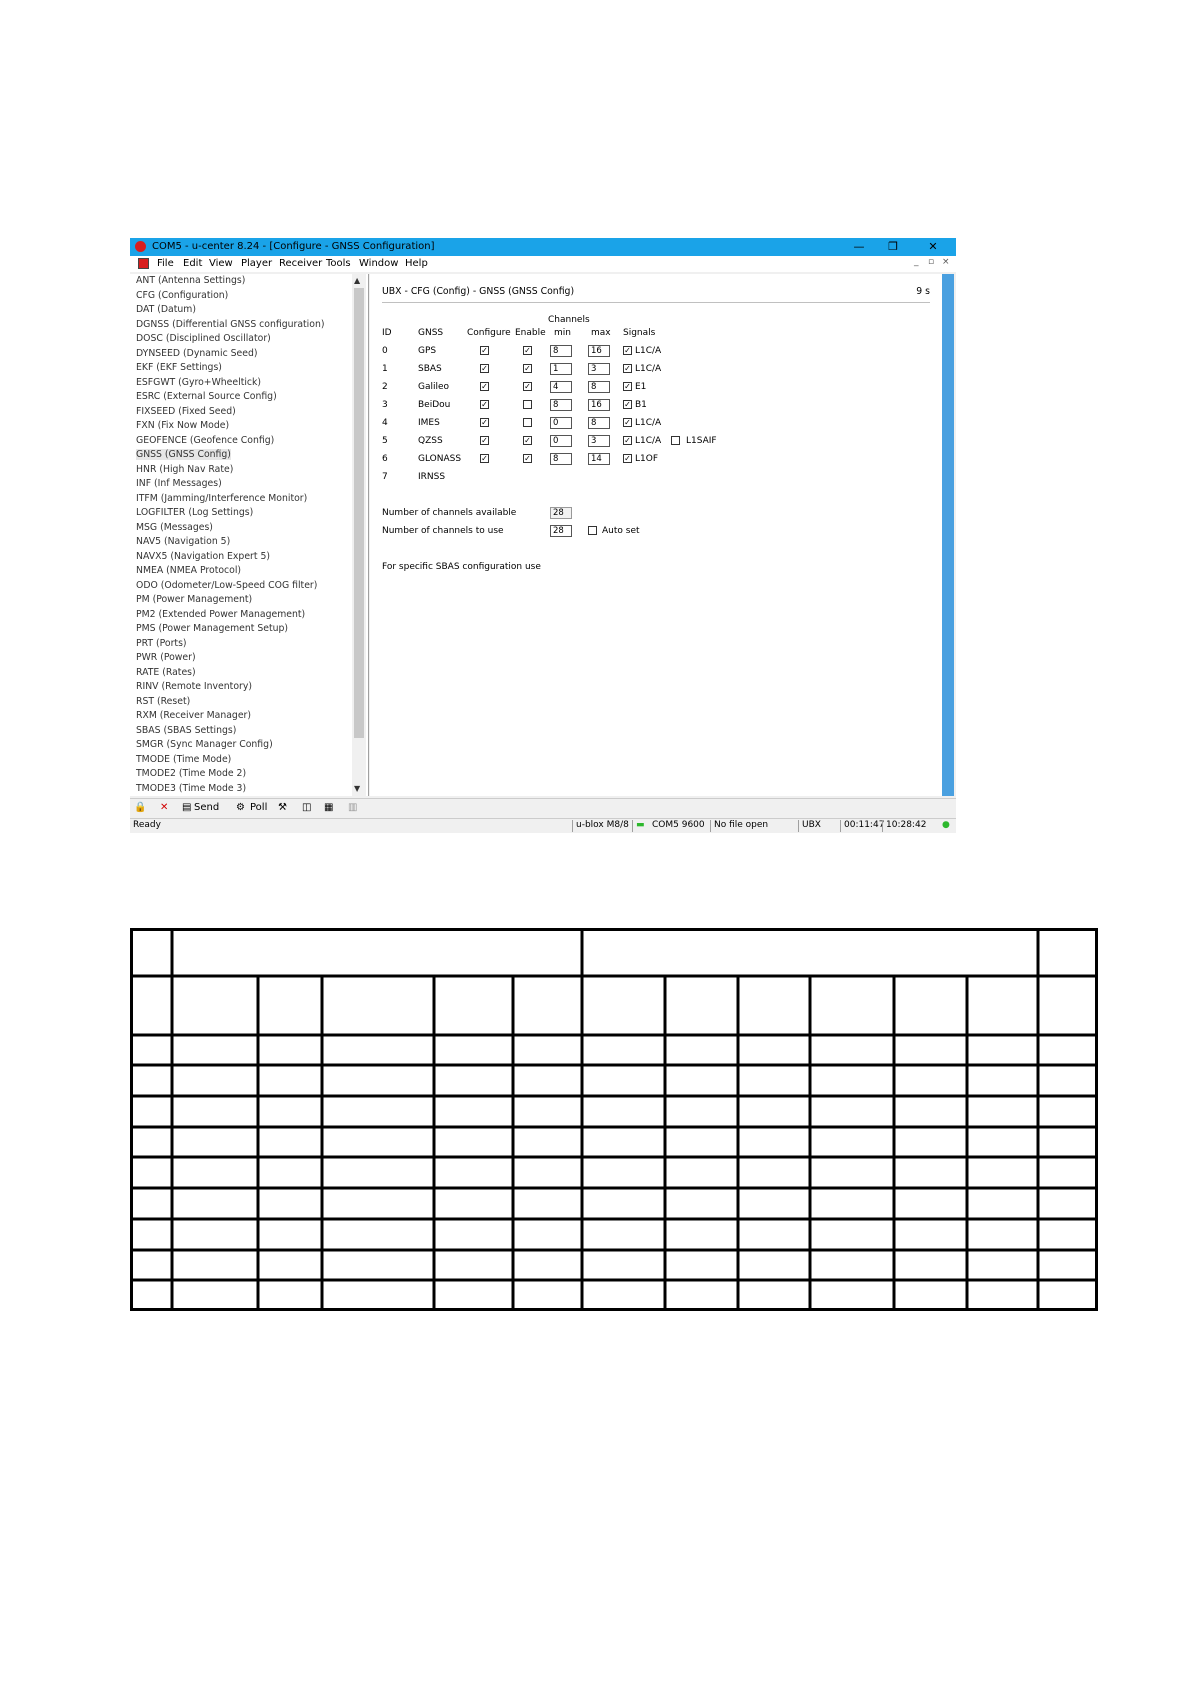  What do you see at coordinates (174, 527) in the screenshot?
I see `list-item: MSG (Messages)` at bounding box center [174, 527].